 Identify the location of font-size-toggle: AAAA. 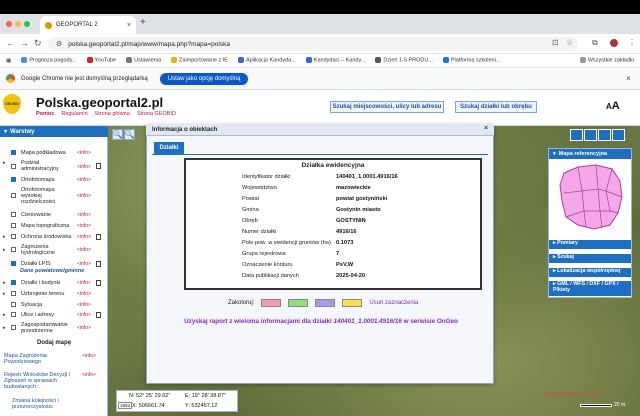
(613, 106).